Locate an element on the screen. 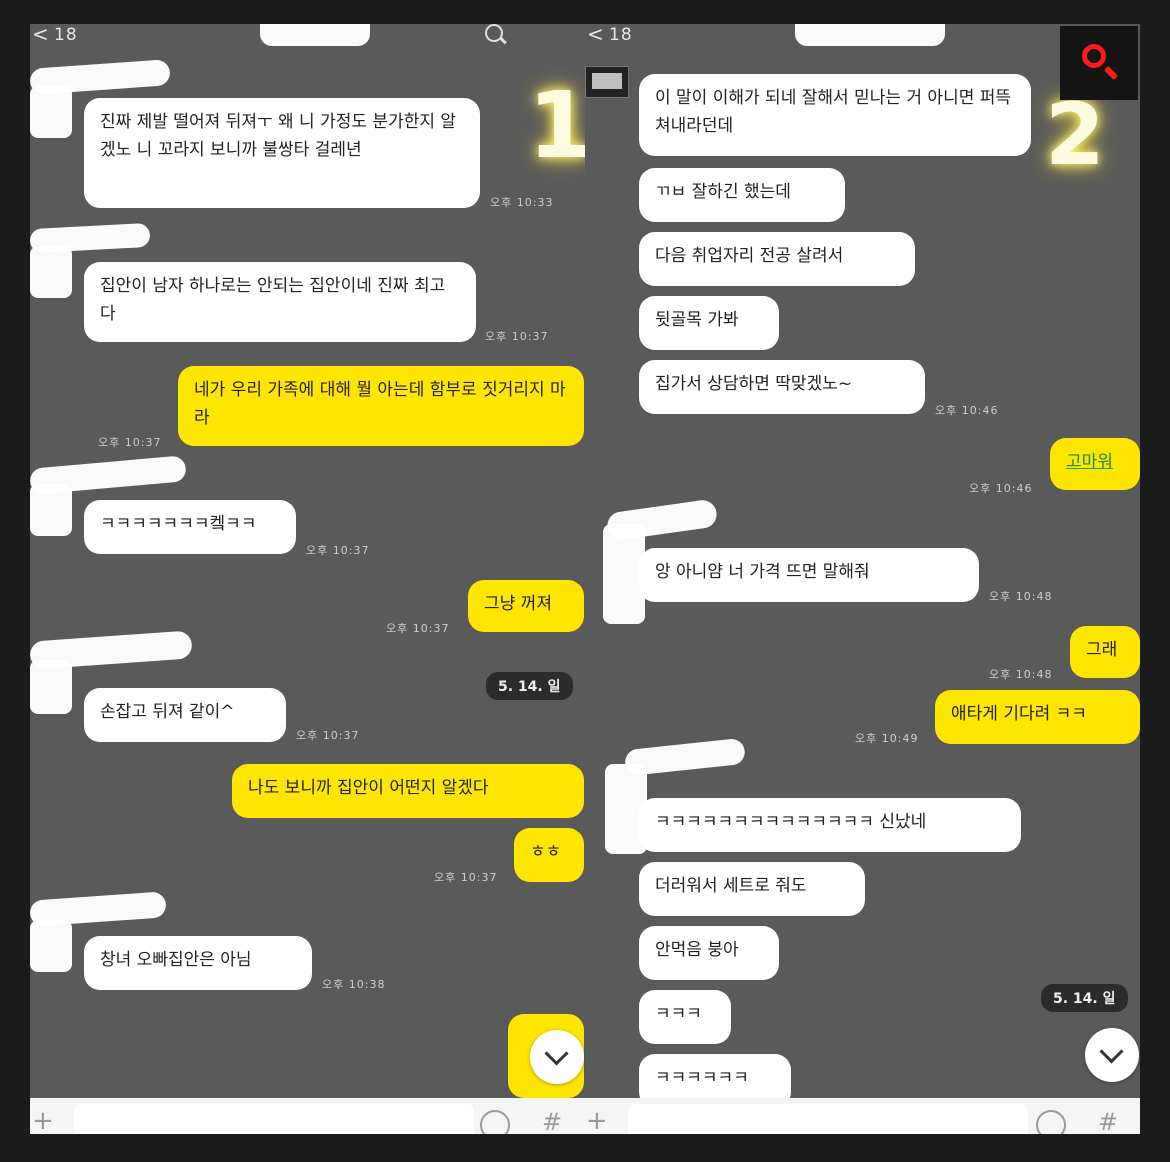  message-bubble-mine: 고마워 is located at coordinates (1095, 464).